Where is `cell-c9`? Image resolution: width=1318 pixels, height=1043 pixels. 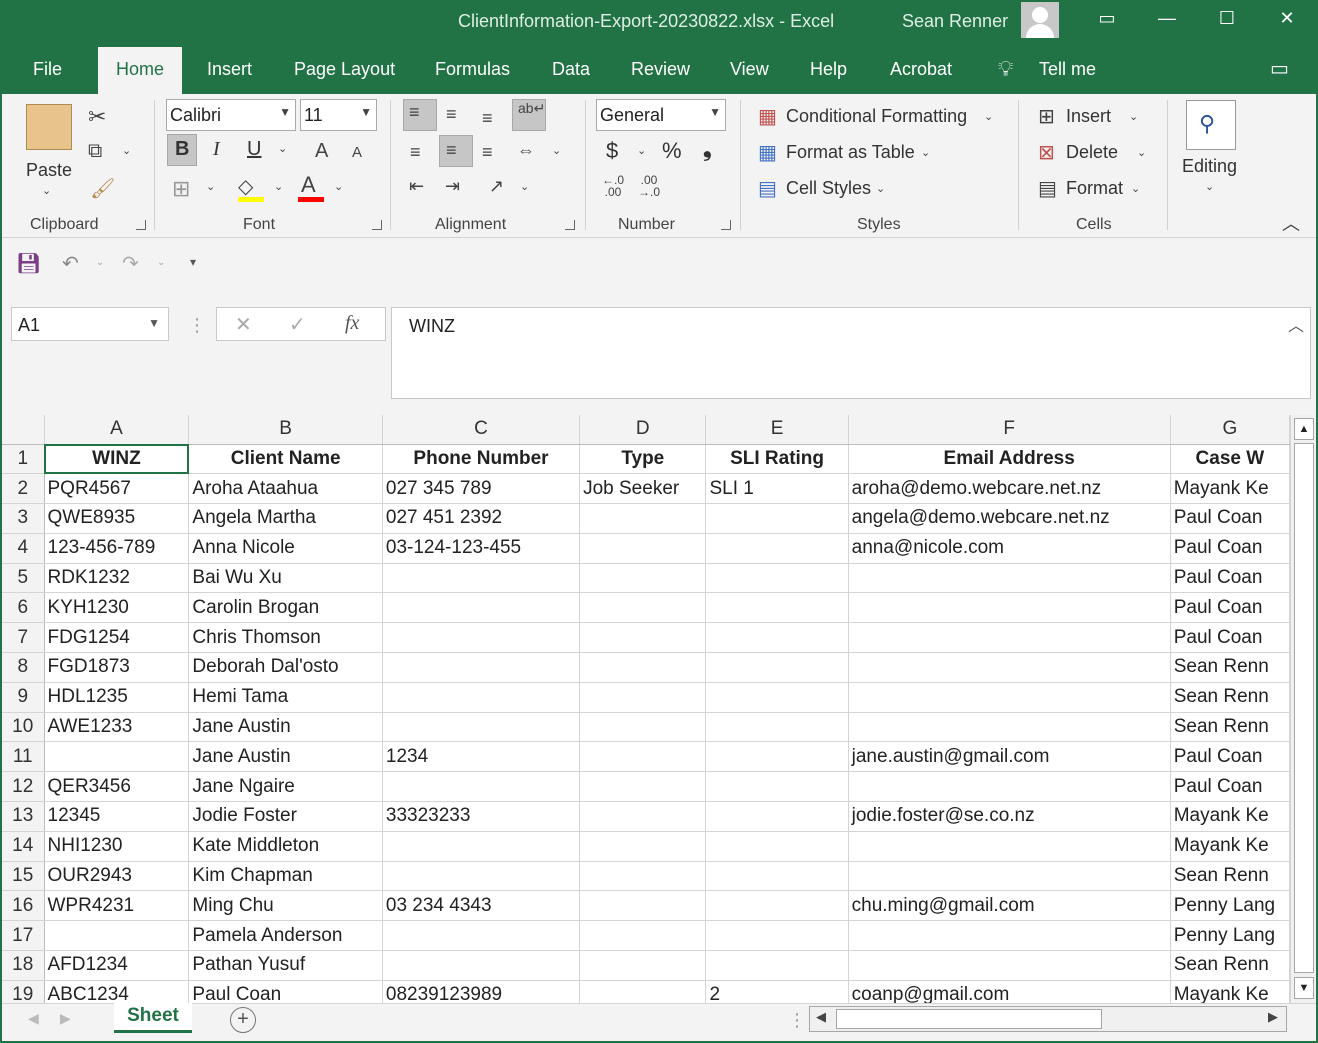
cell-c9 is located at coordinates (481, 697).